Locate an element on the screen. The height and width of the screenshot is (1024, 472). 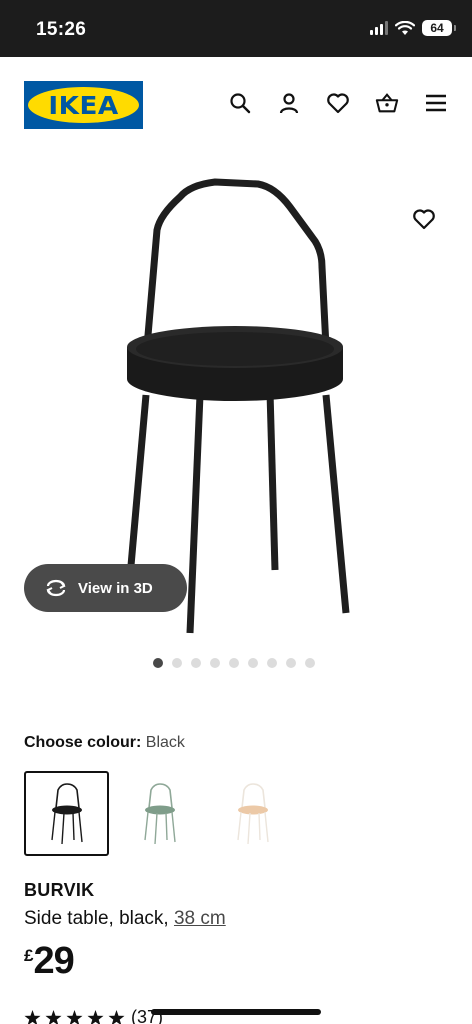
battery-icon: 64 is located at coordinates (439, 28).